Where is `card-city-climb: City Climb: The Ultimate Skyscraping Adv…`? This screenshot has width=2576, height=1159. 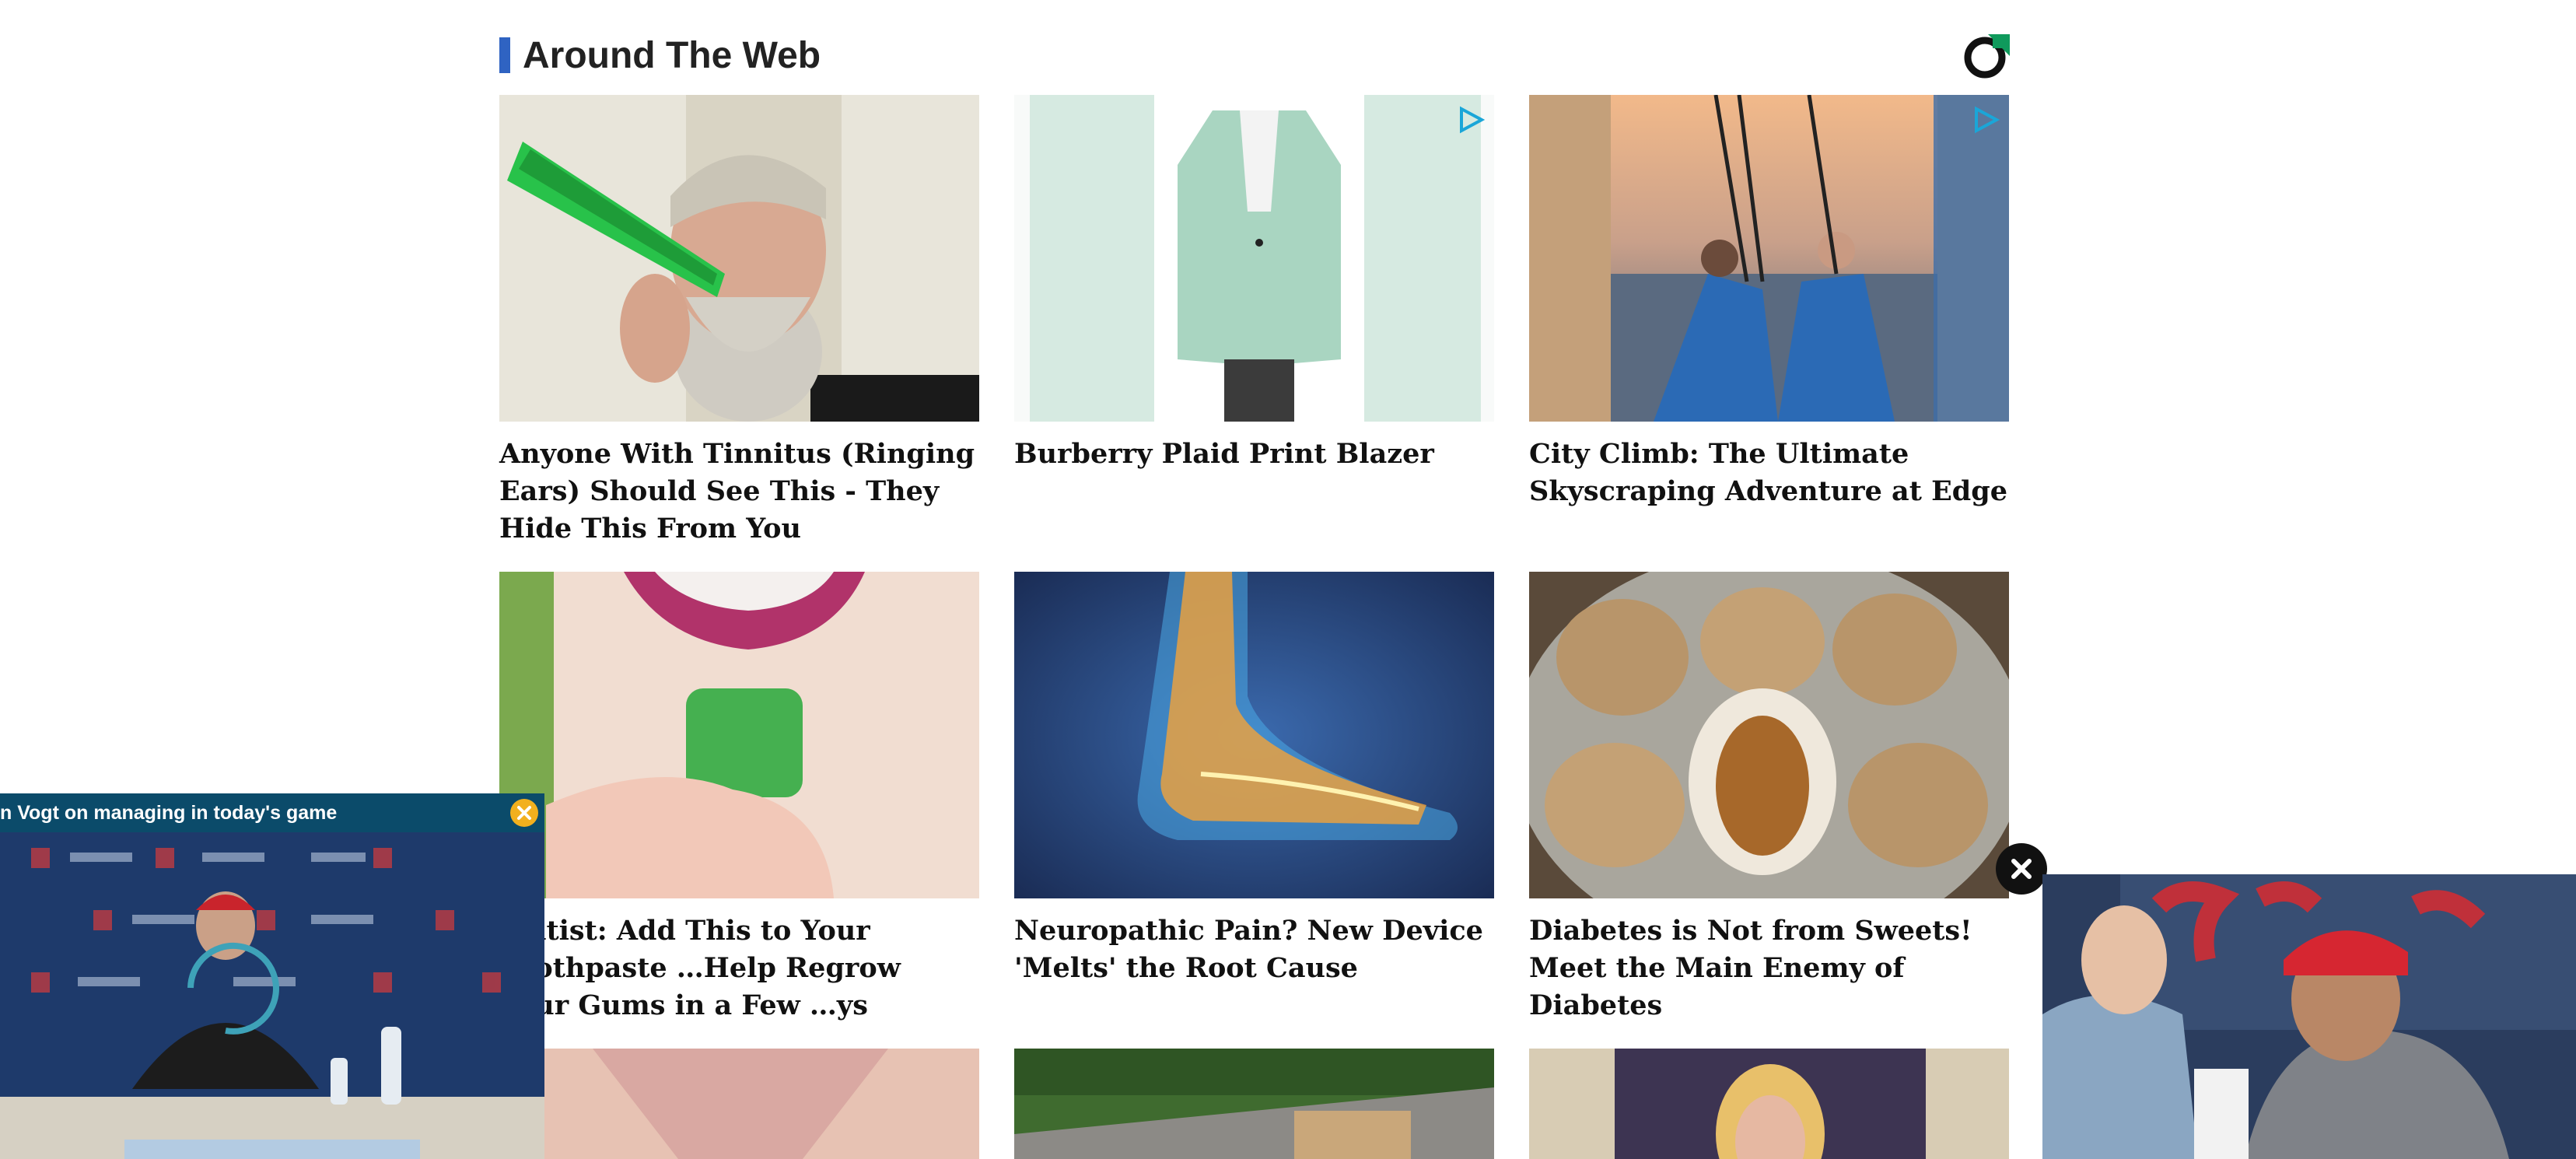
card-city-climb: City Climb: The Ultimate Skyscraping Adv… is located at coordinates (1769, 302).